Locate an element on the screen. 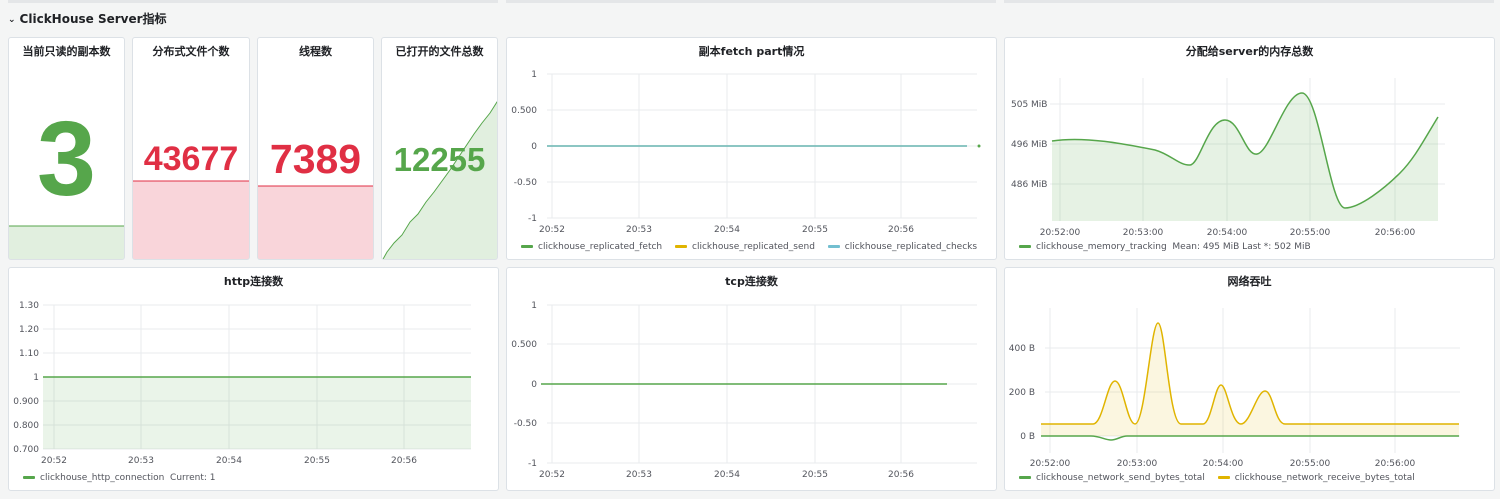 The image size is (1500, 499). y-tick-label: 0.700 is located at coordinates (26, 450).